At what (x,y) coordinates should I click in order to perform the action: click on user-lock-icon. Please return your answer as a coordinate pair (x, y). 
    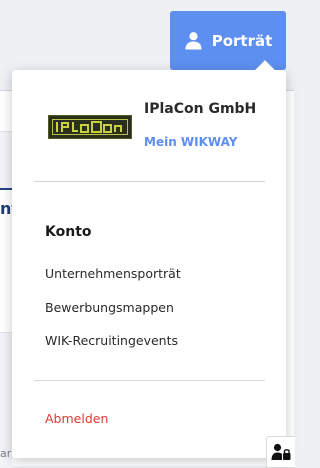
    Looking at the image, I should click on (281, 452).